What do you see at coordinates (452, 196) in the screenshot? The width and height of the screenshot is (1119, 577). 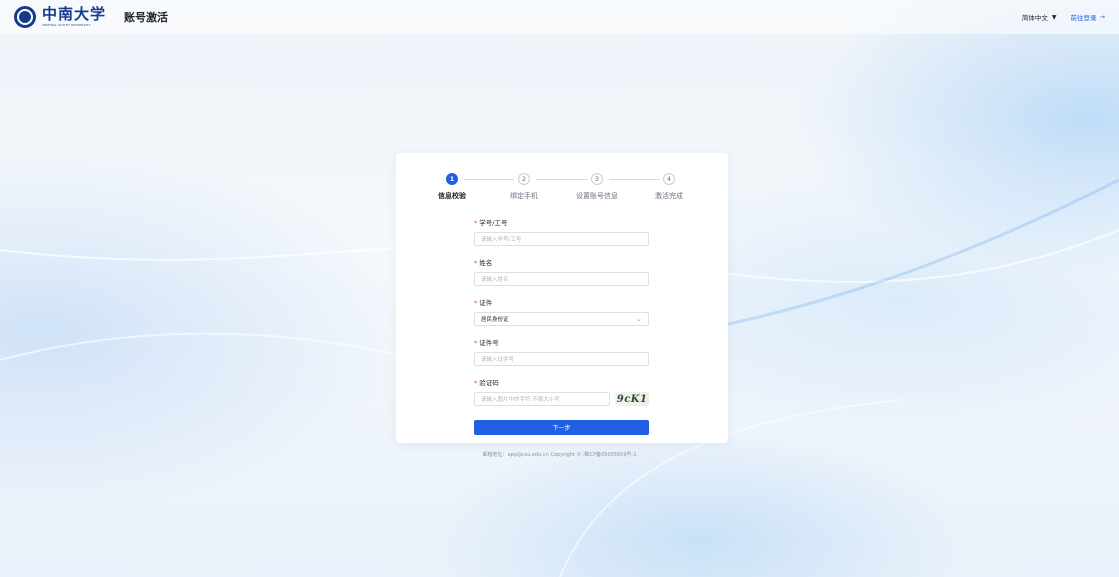 I see `step-1-label: 信息校验` at bounding box center [452, 196].